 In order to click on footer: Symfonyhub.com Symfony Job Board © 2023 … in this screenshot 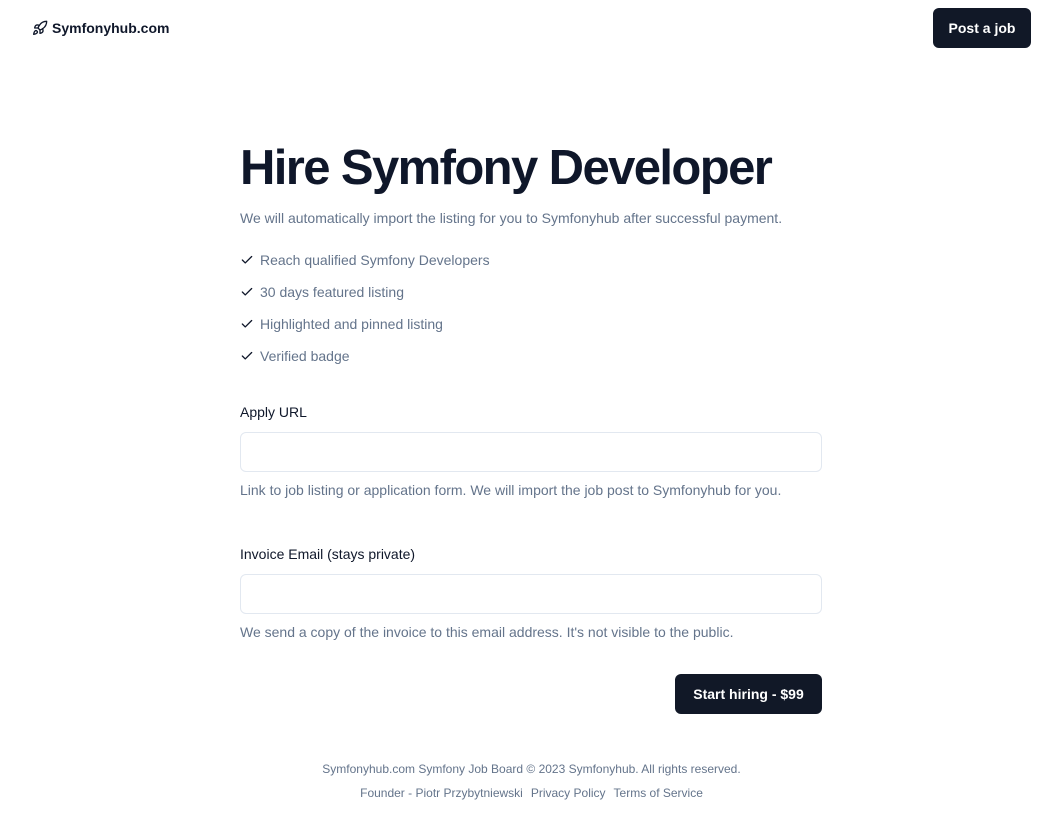, I will do `click(531, 781)`.